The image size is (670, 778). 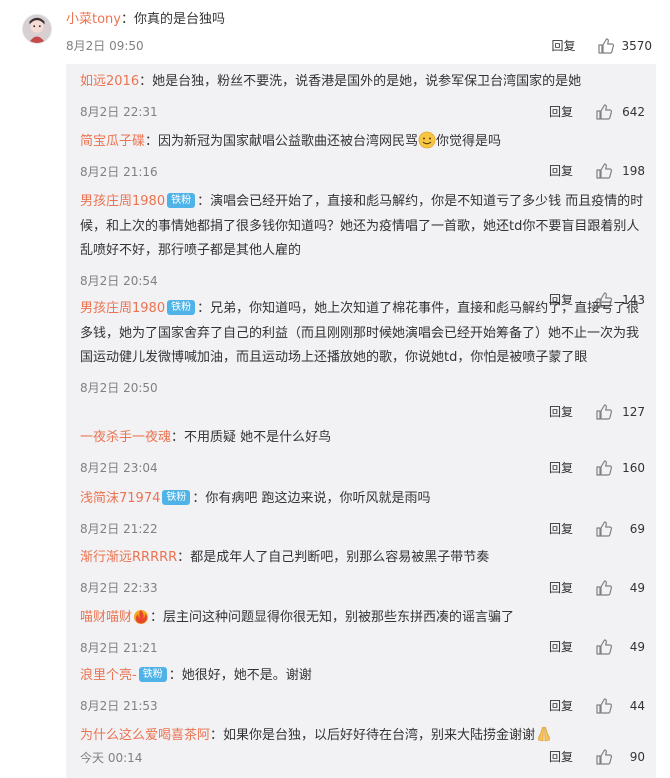 I want to click on comment-content: 她很好，她不是。谢谢, so click(x=246, y=675).